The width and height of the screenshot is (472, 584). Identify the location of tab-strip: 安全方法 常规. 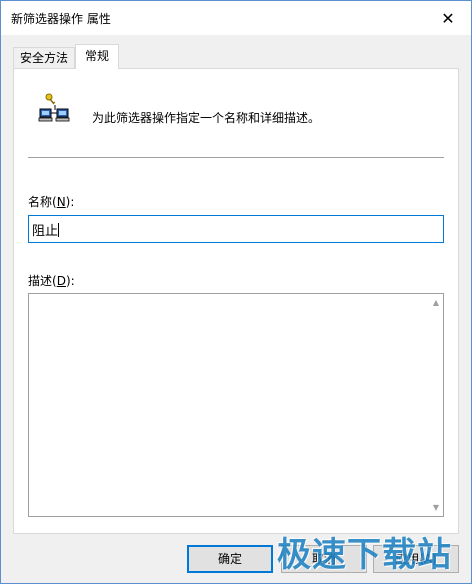
(66, 56).